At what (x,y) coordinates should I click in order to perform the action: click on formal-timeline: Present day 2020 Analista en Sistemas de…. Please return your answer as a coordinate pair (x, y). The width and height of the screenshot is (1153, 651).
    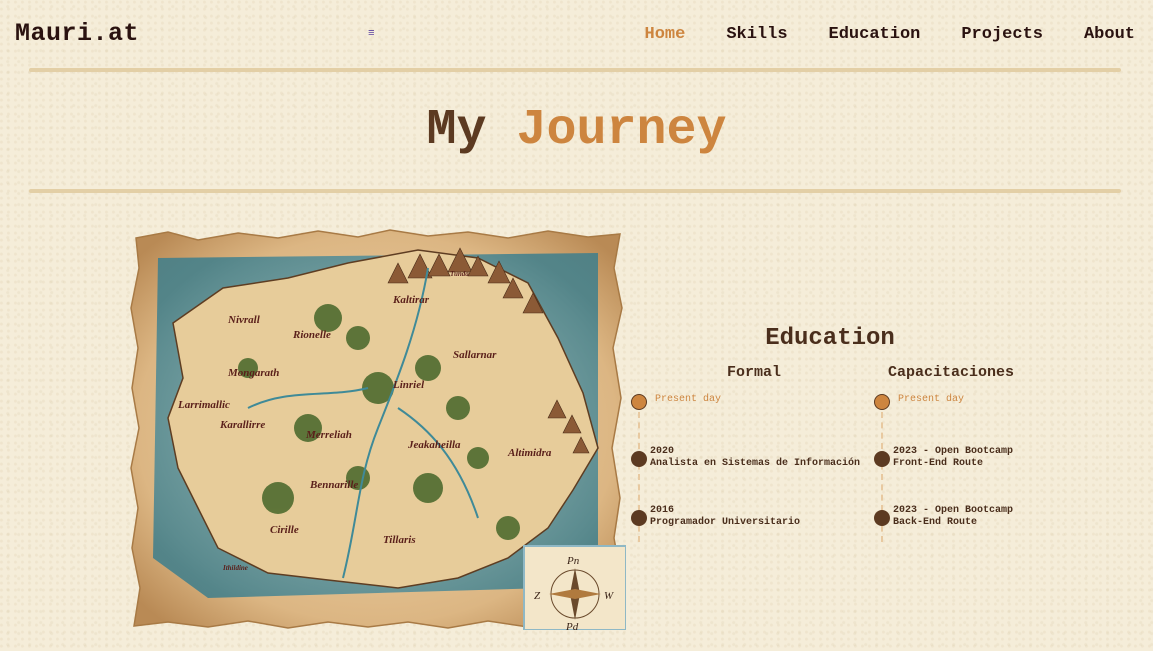
    Looking at the image, I should click on (760, 479).